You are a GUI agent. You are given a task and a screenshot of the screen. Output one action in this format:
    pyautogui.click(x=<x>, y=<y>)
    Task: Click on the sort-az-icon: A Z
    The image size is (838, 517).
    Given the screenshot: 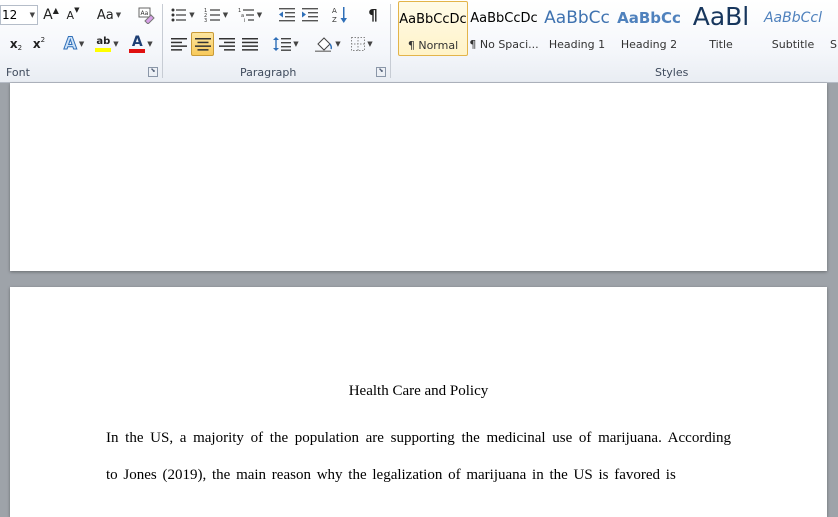 What is the action you would take?
    pyautogui.click(x=339, y=15)
    